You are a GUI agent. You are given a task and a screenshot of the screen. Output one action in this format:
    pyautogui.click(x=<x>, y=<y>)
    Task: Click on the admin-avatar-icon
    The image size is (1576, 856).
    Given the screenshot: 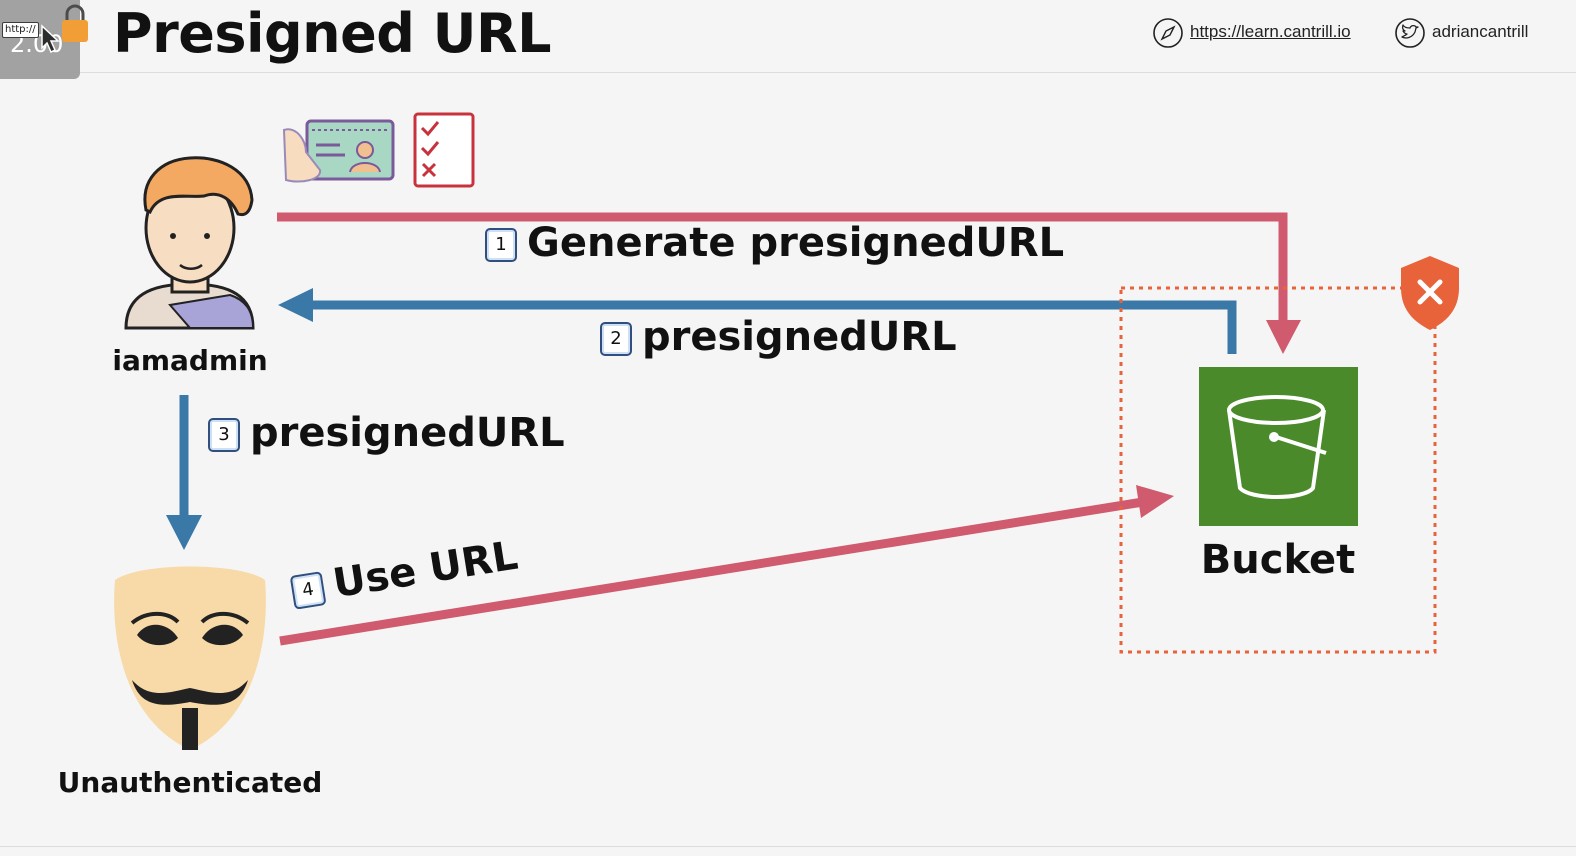 What is the action you would take?
    pyautogui.click(x=189, y=243)
    